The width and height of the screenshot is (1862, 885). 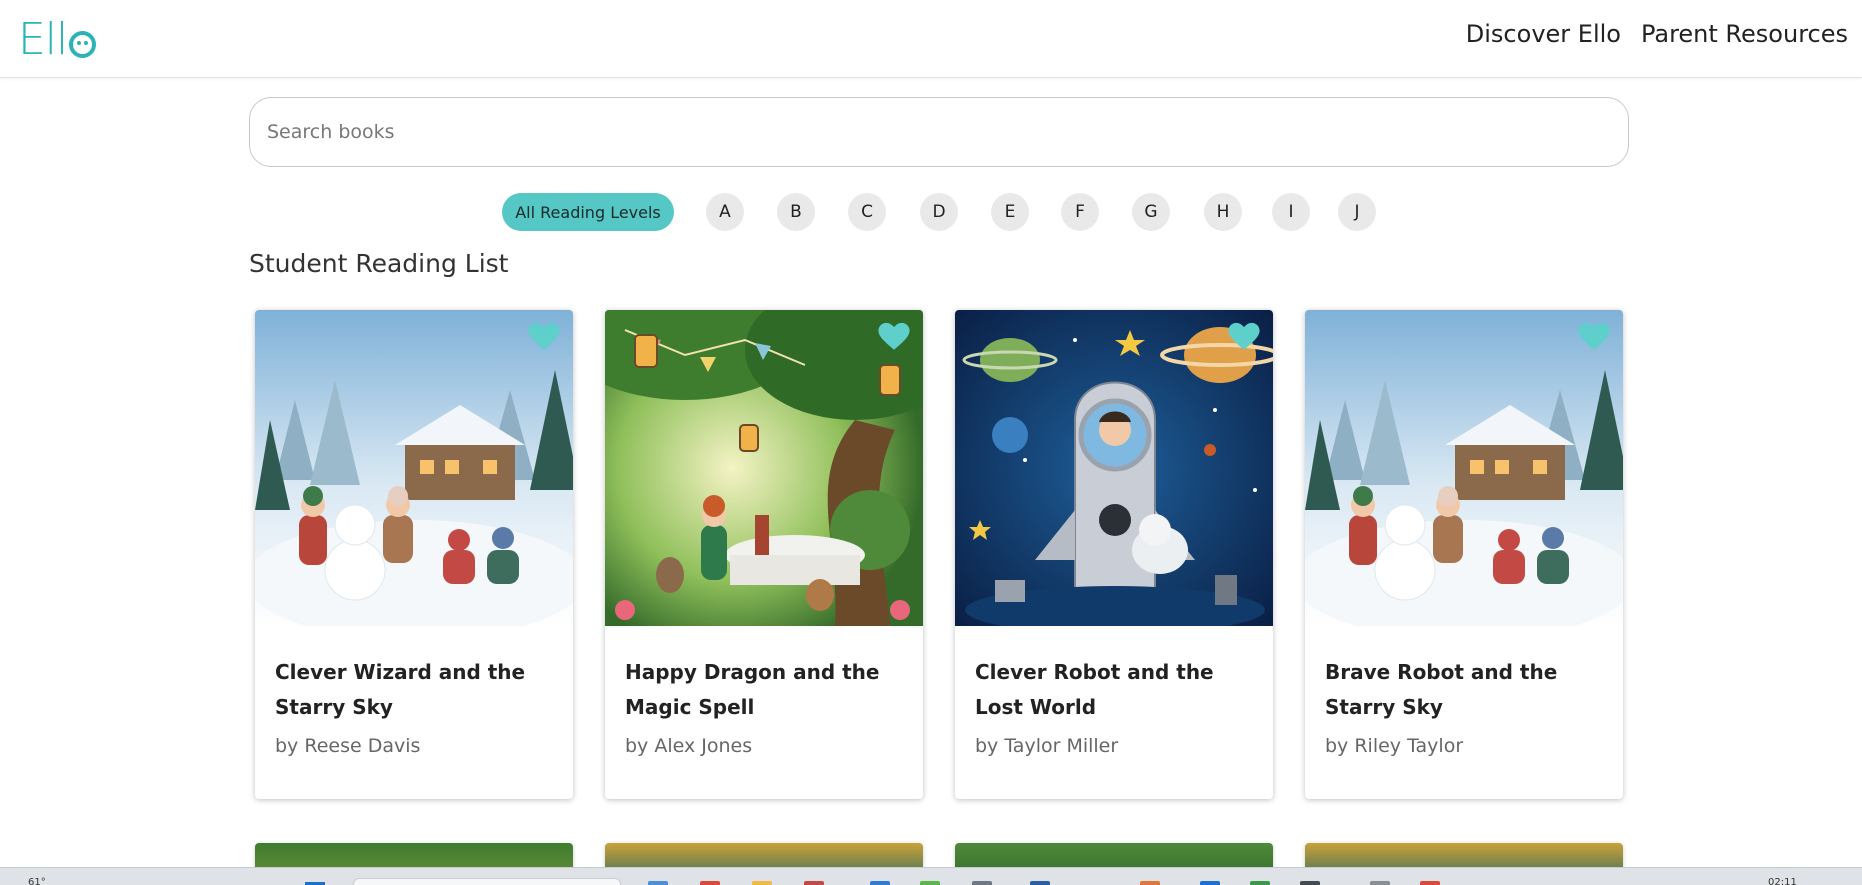 I want to click on nav-parent-resources: Parent Resources, so click(x=1744, y=34).